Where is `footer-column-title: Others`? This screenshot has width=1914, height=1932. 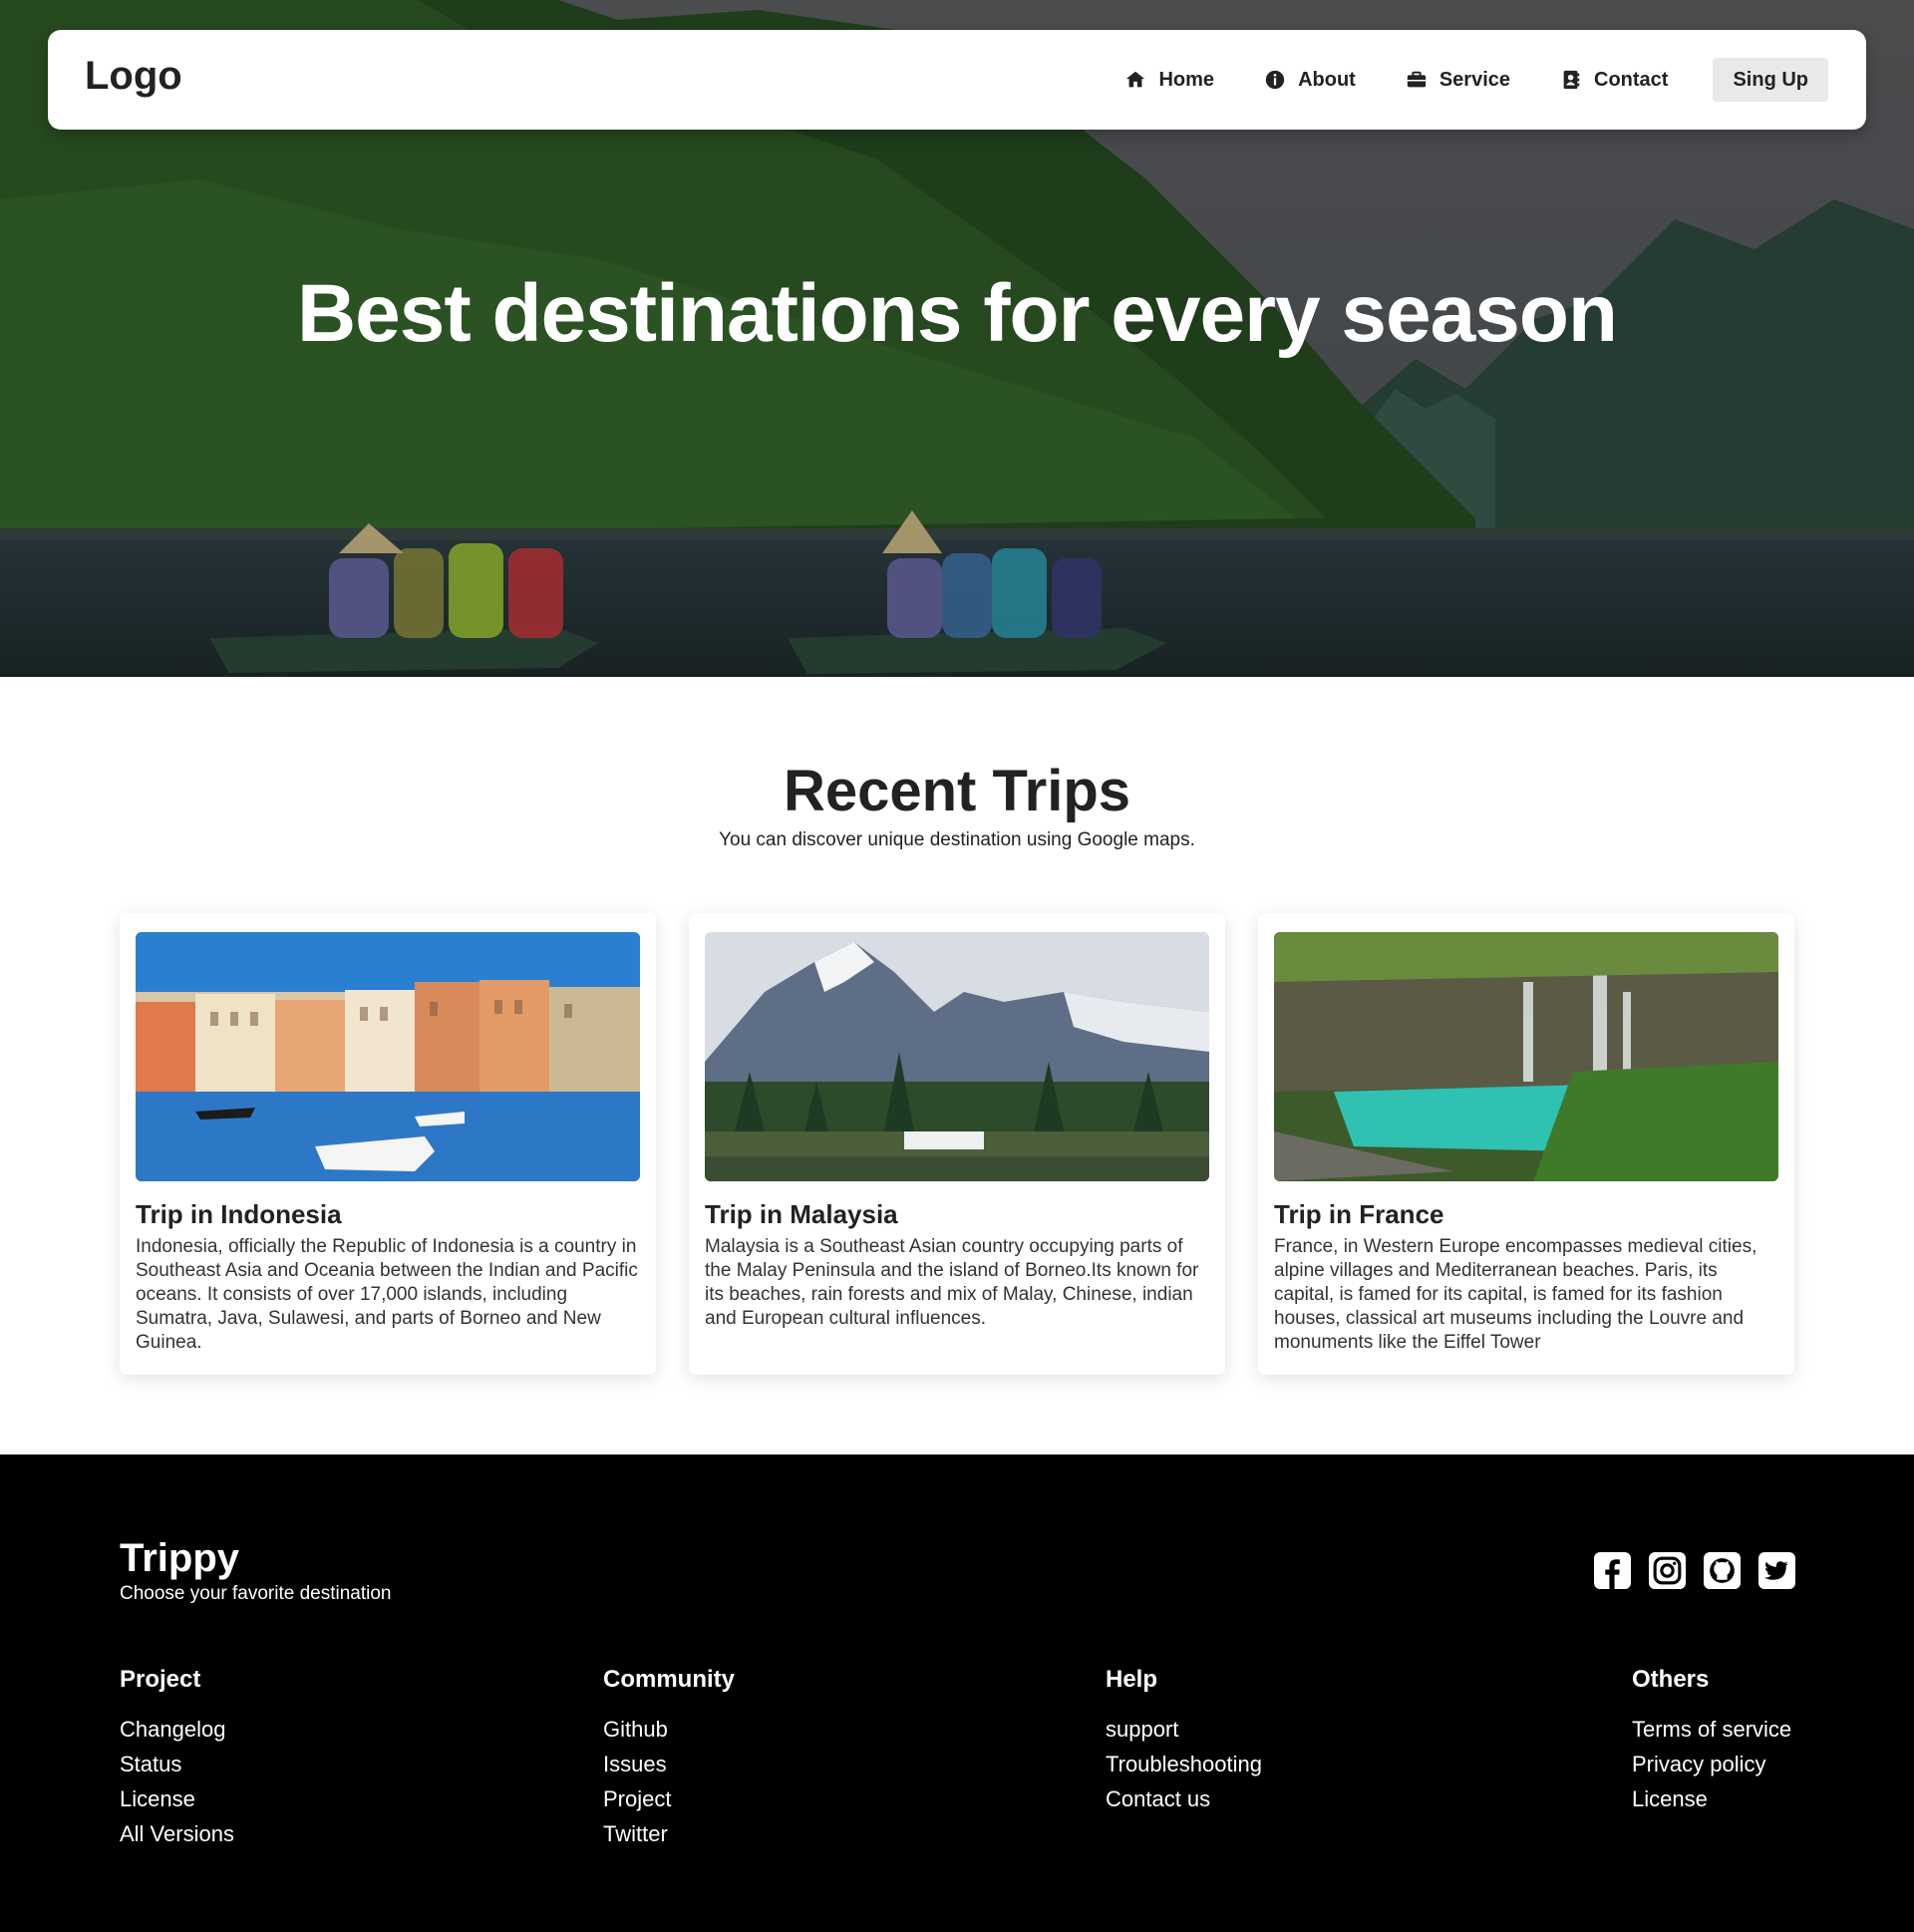
footer-column-title: Others is located at coordinates (1671, 1679).